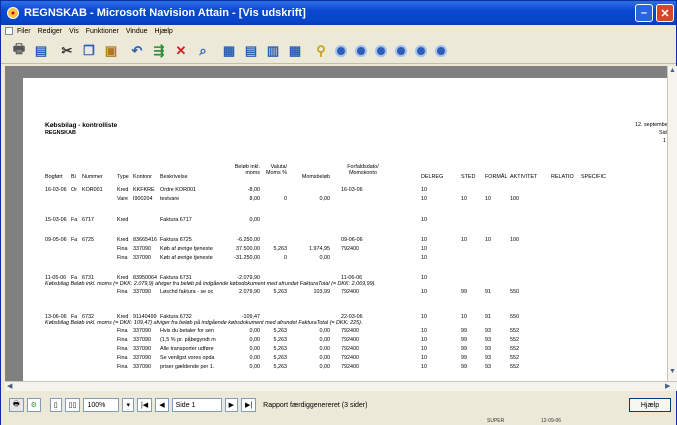 The height and width of the screenshot is (425, 677). What do you see at coordinates (13, 13) in the screenshot?
I see `app-icon: ●` at bounding box center [13, 13].